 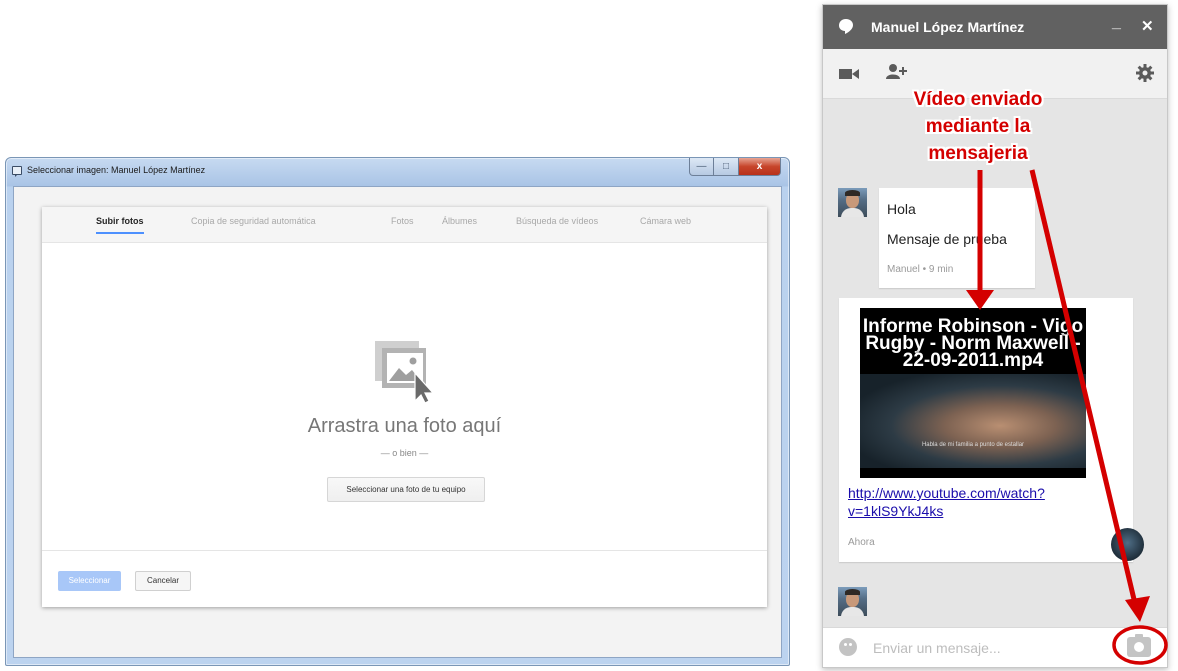 I want to click on video-subtitle: Habla de mi familia a punto de estallar, so click(x=973, y=445).